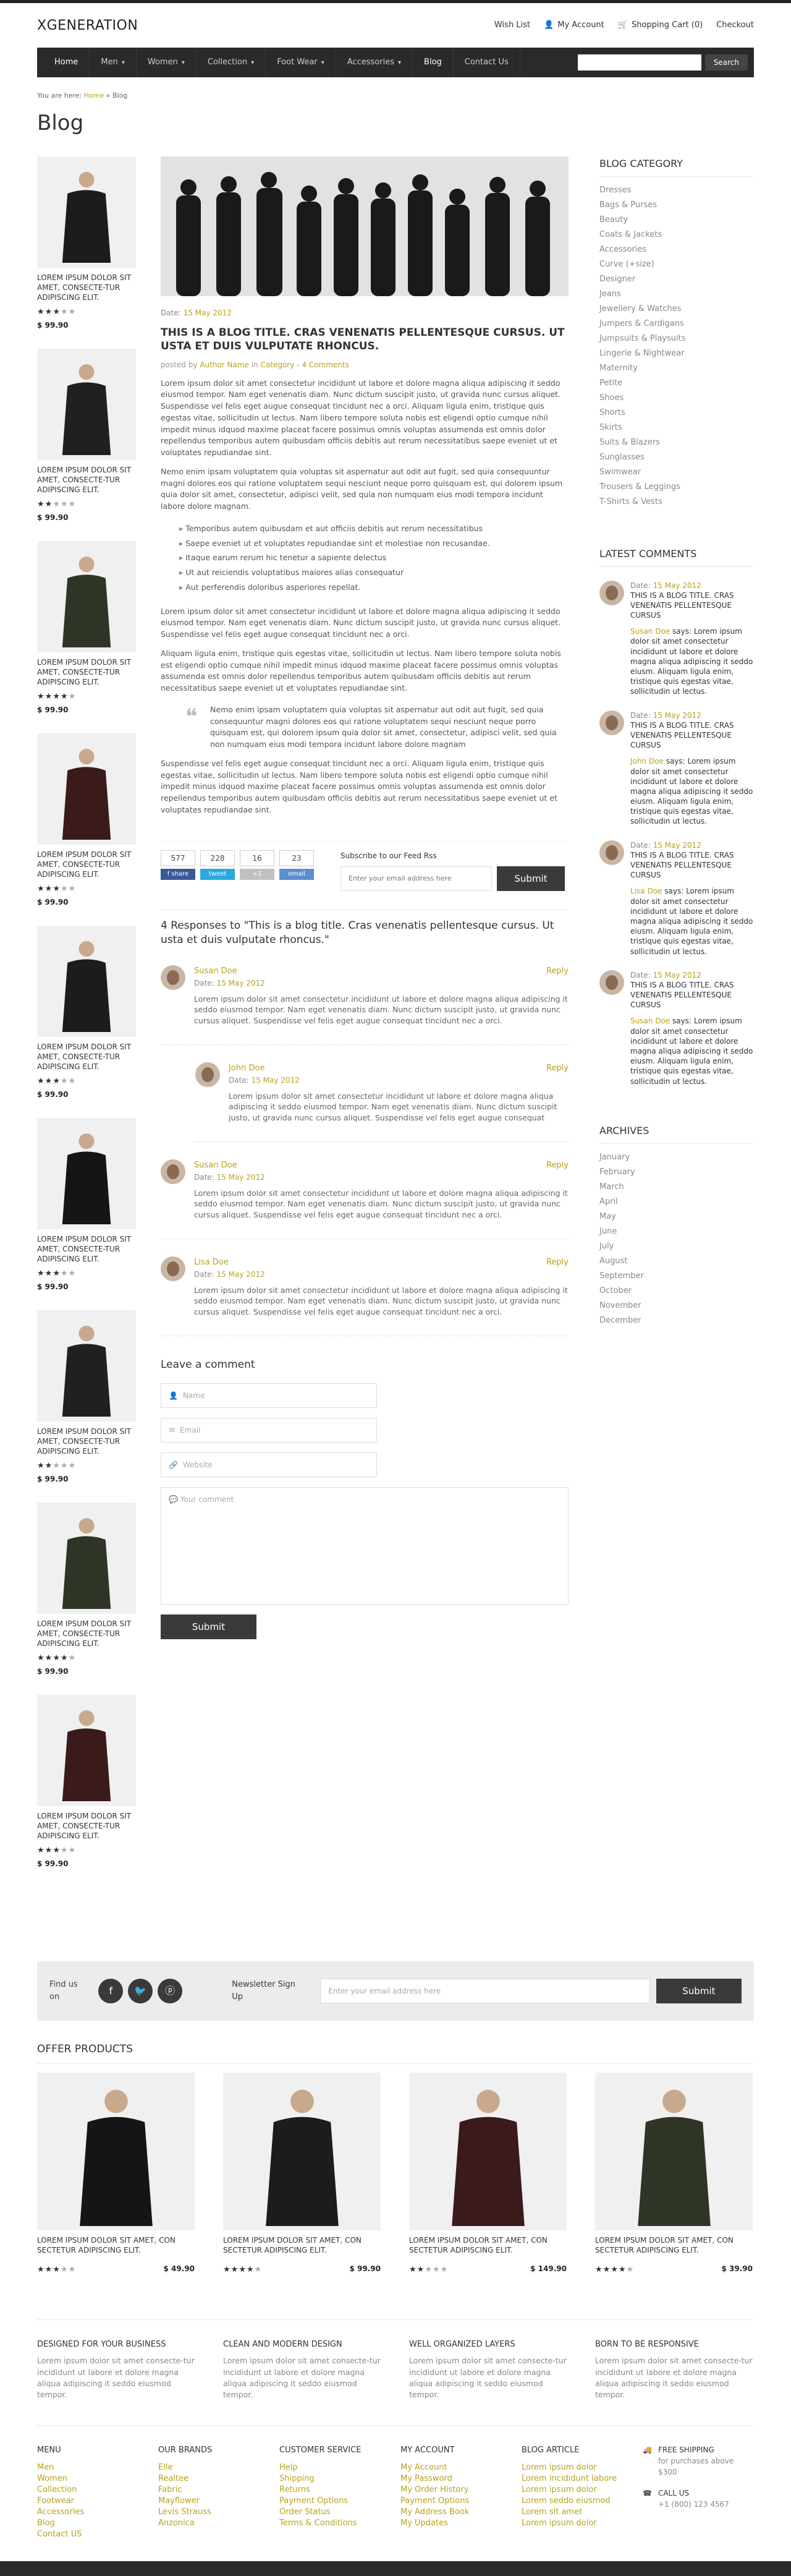 The image size is (791, 2576). I want to click on archive-link: February, so click(676, 1172).